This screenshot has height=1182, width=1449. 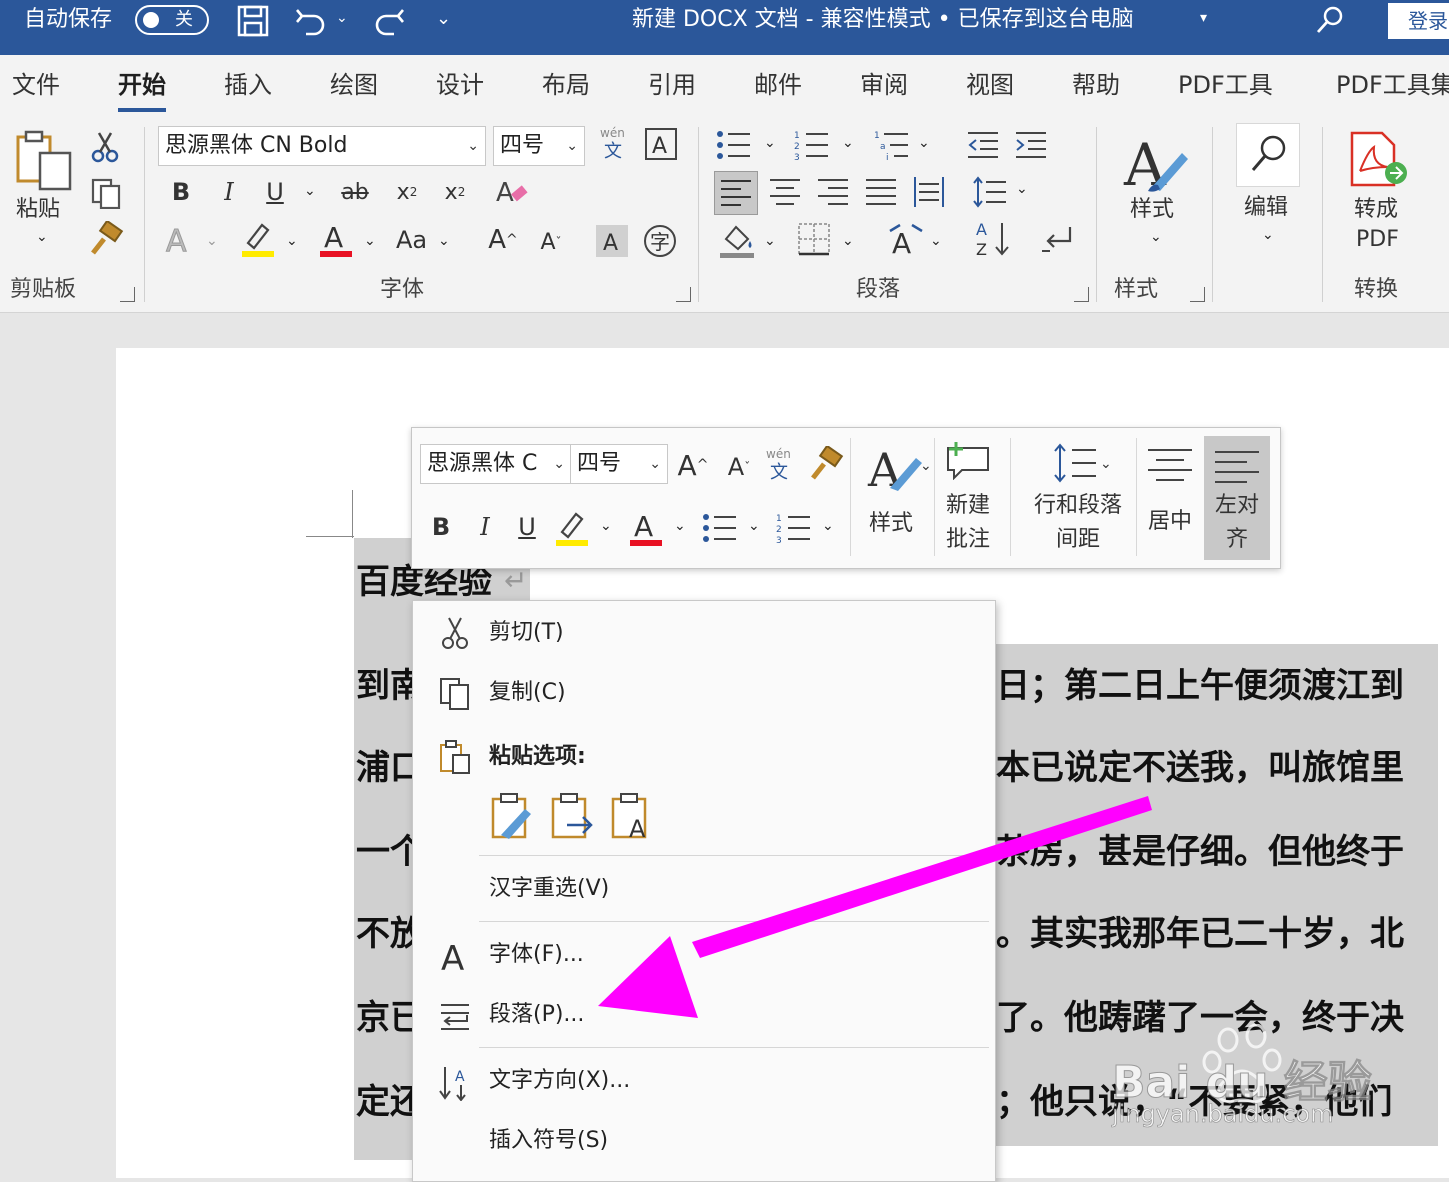 I want to click on baidu-watermark: Bai du 经验 jingyan.baidu.com, so click(x=1260, y=1082).